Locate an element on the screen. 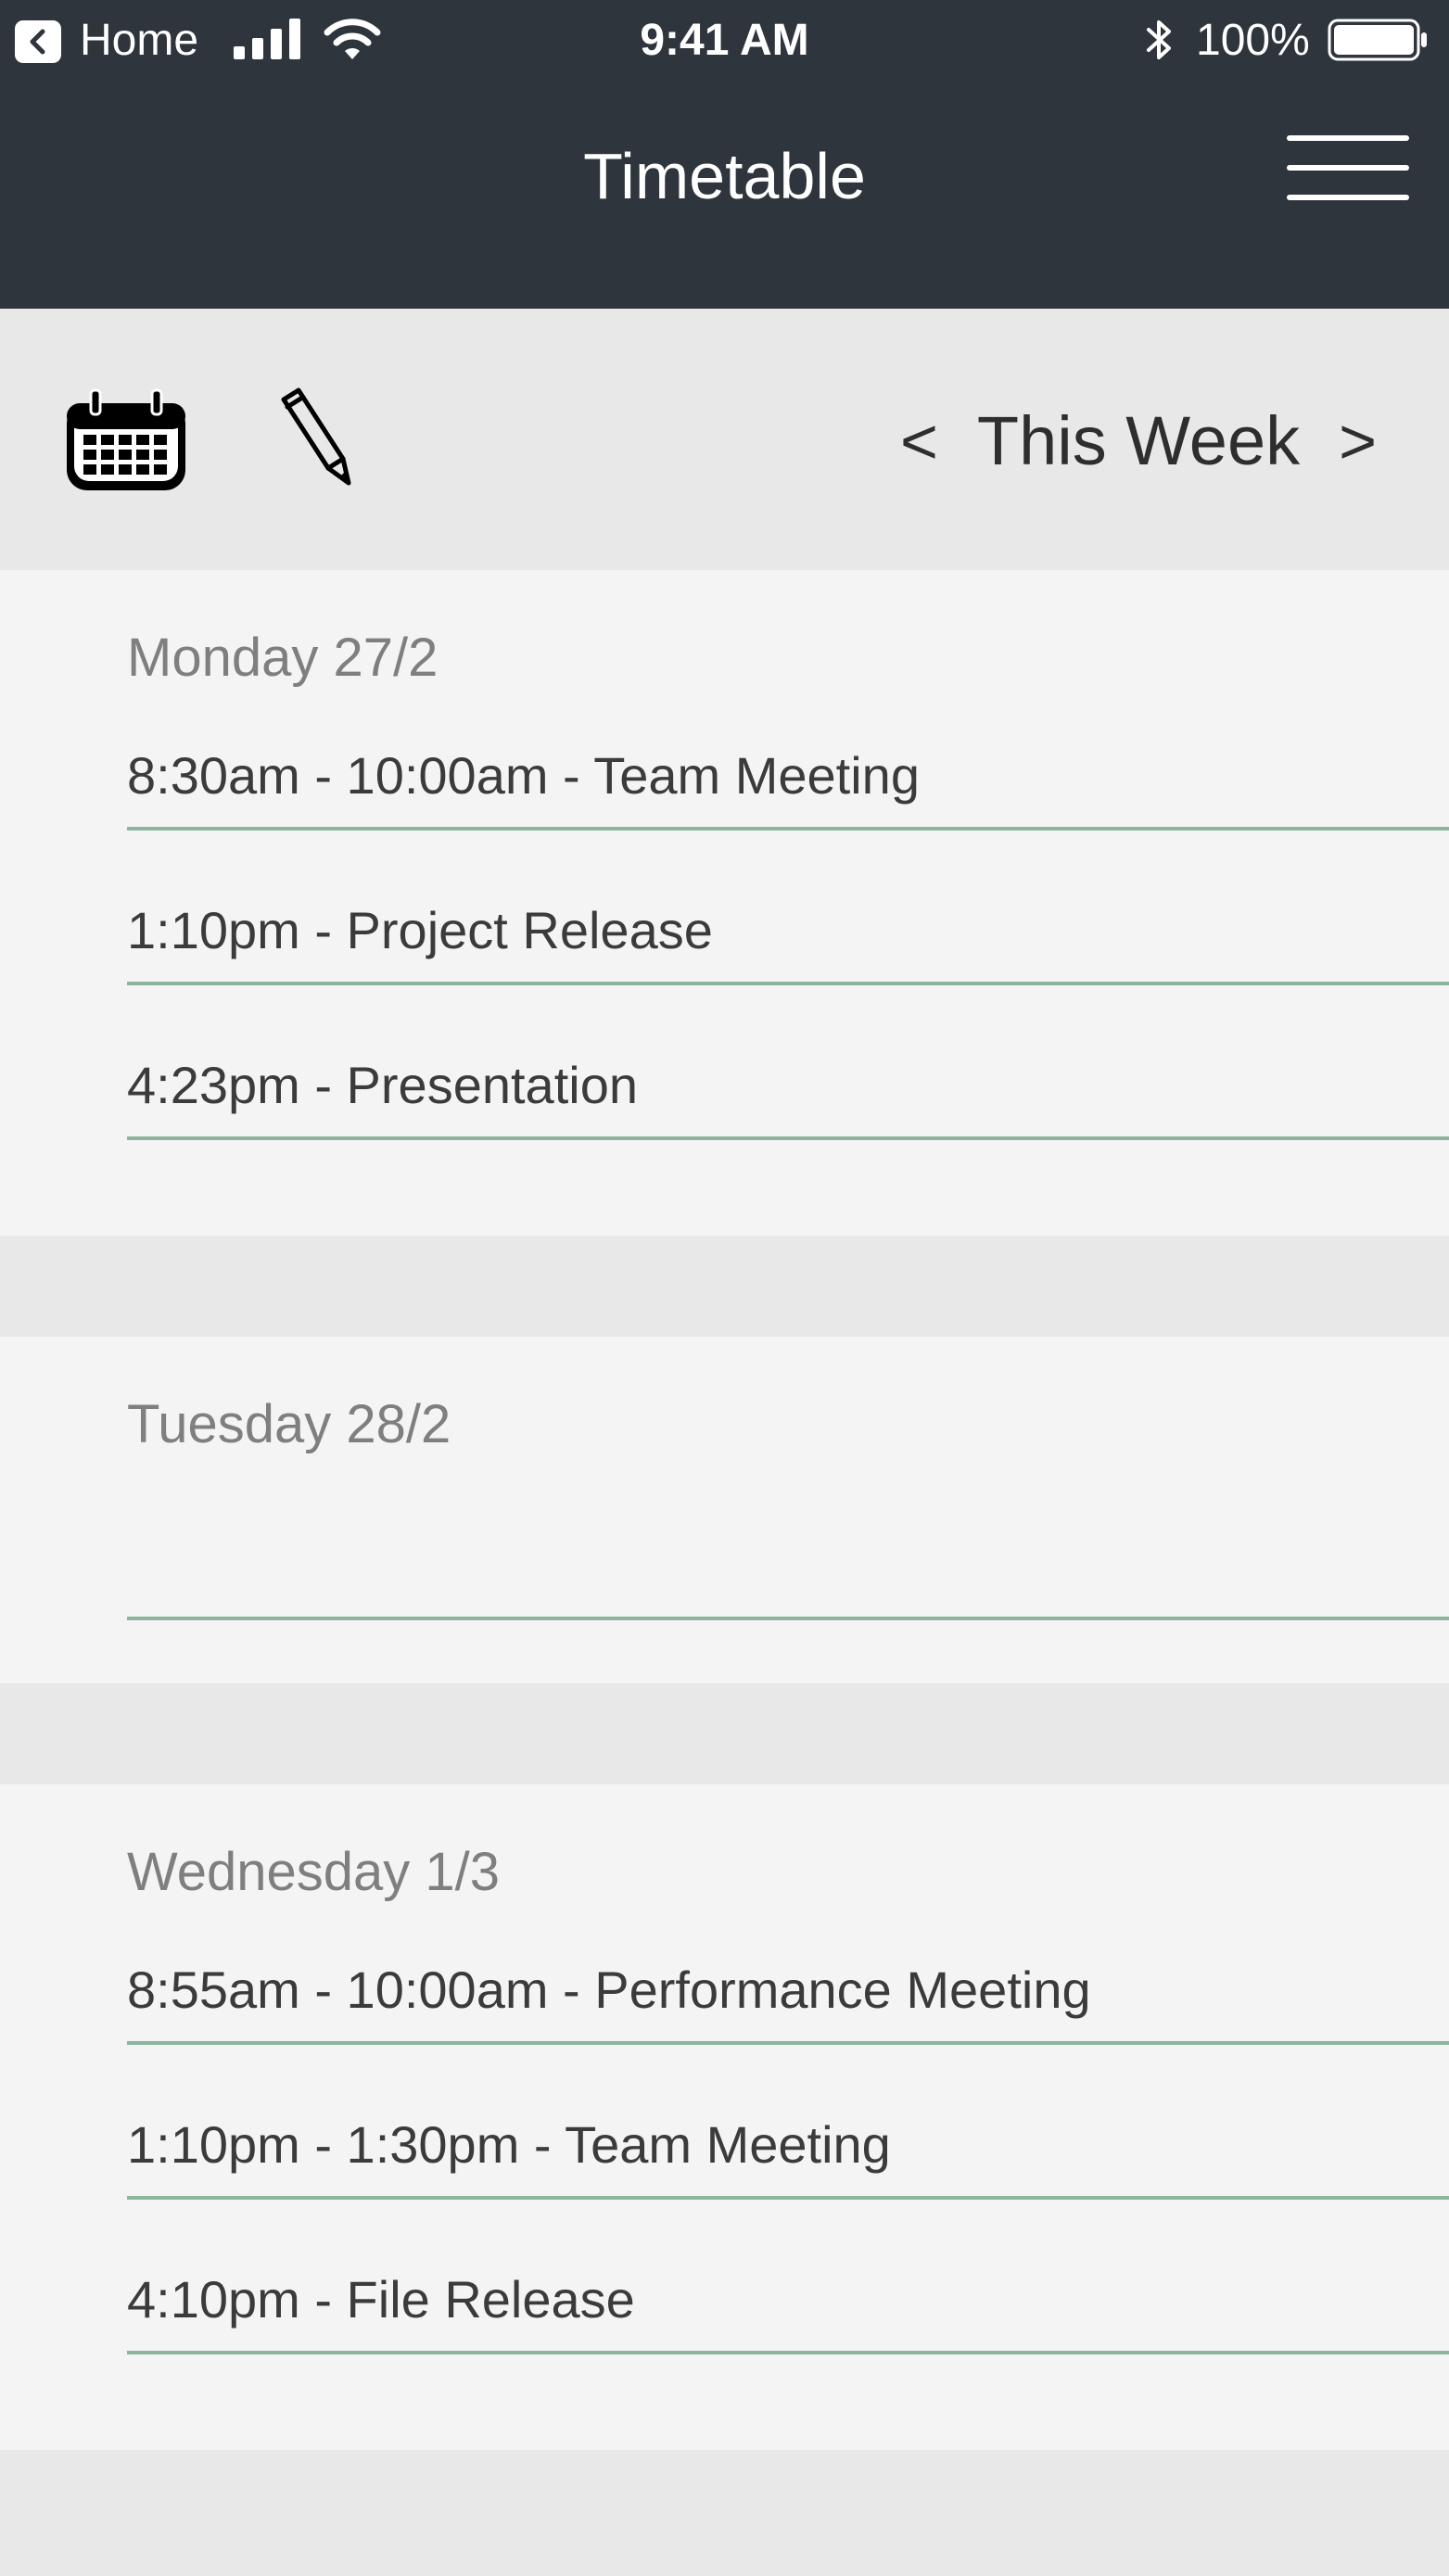  status-bar: Home 9:41 AM 100% is located at coordinates (724, 40).